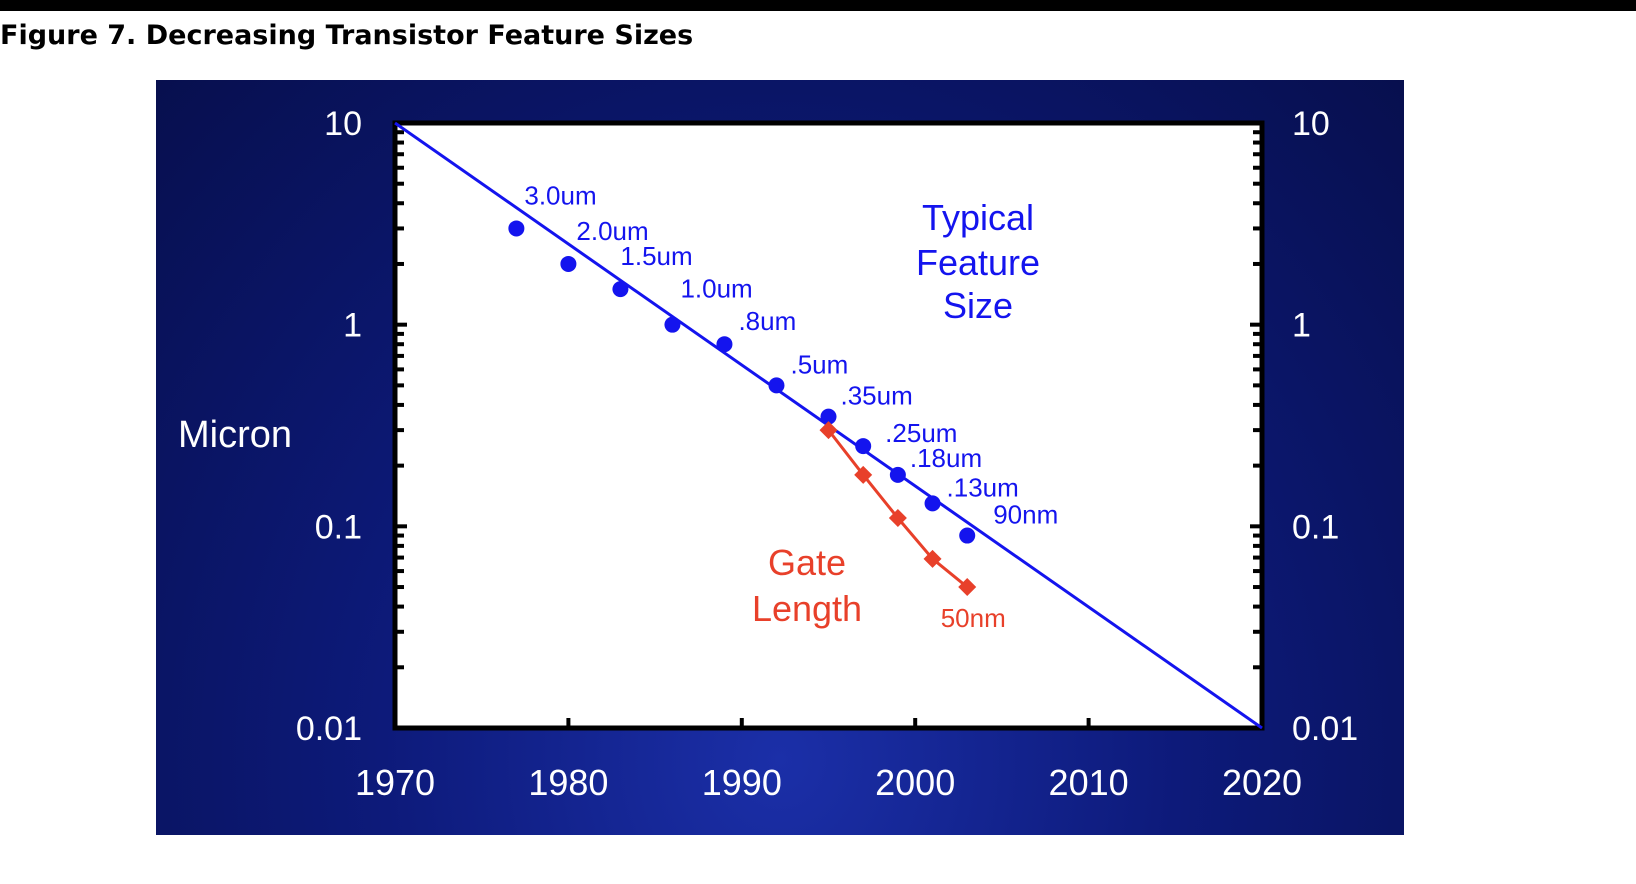 This screenshot has width=1636, height=884. Describe the element at coordinates (1089, 782) in the screenshot. I see `x-tick-label: 2010` at that location.